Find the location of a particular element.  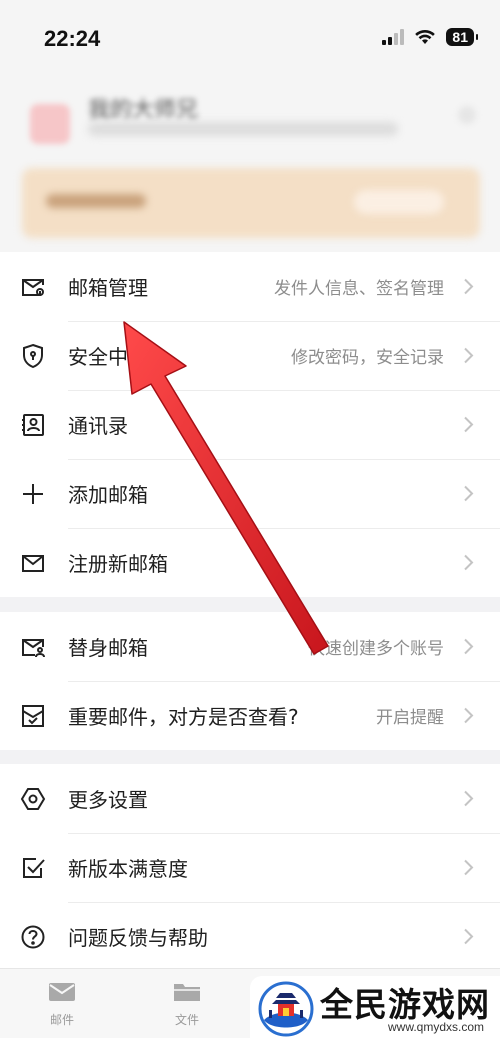

site-logo-icon is located at coordinates (286, 1009).